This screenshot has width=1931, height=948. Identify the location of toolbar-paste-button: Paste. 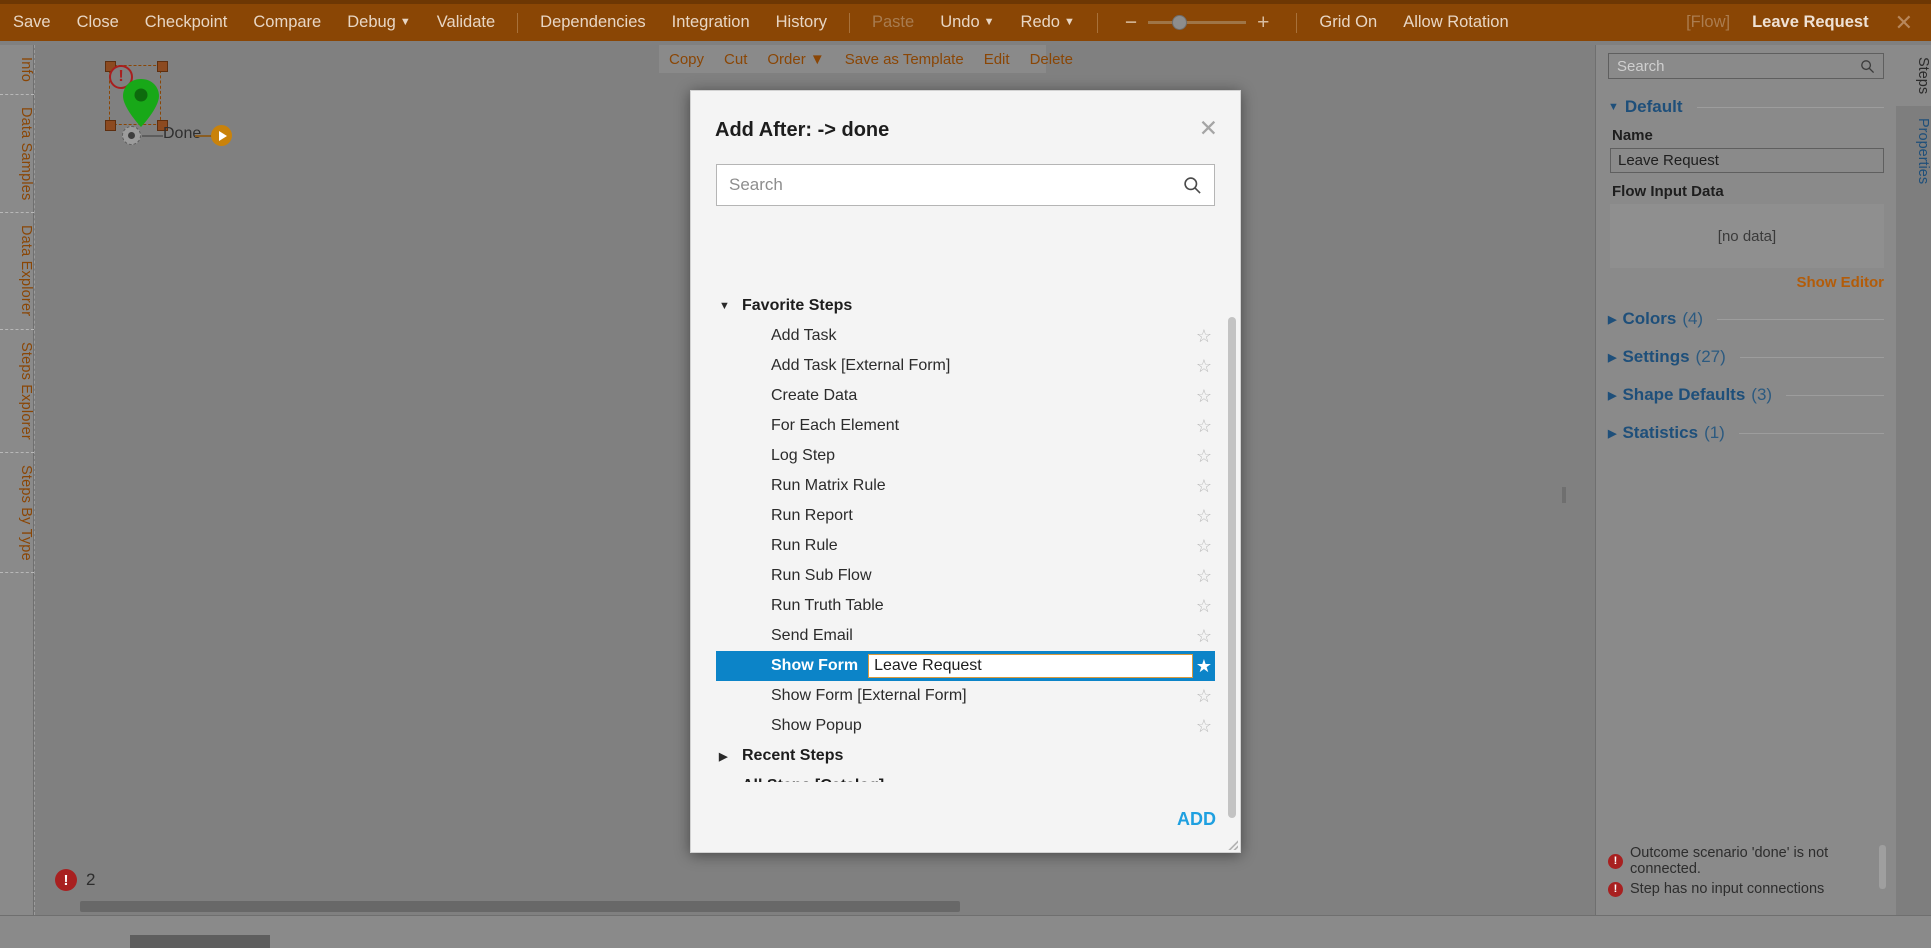
(893, 22).